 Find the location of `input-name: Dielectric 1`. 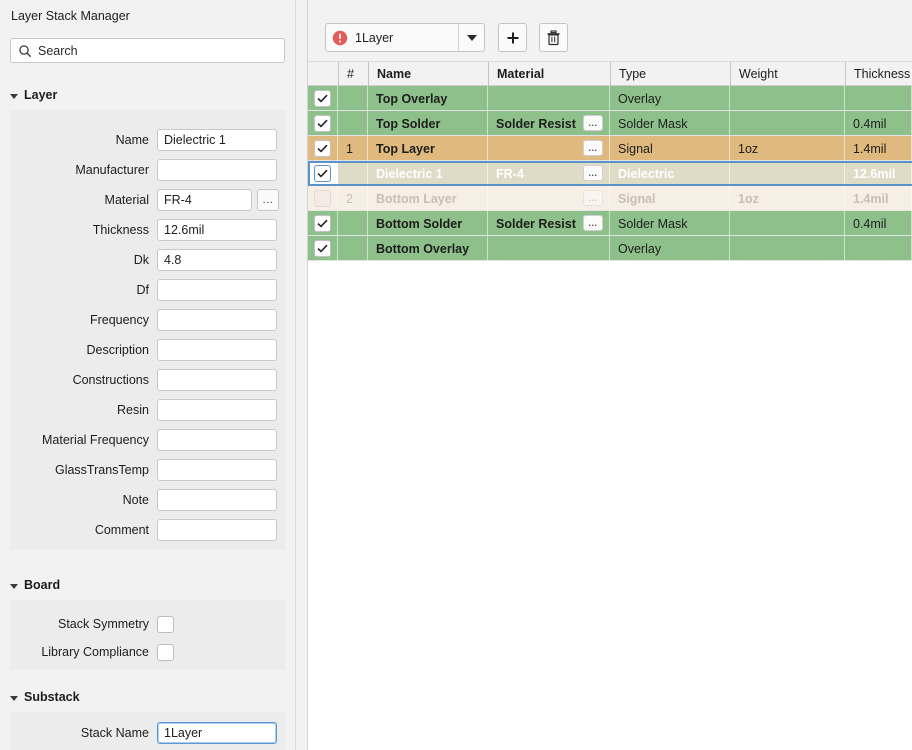

input-name: Dielectric 1 is located at coordinates (217, 140).